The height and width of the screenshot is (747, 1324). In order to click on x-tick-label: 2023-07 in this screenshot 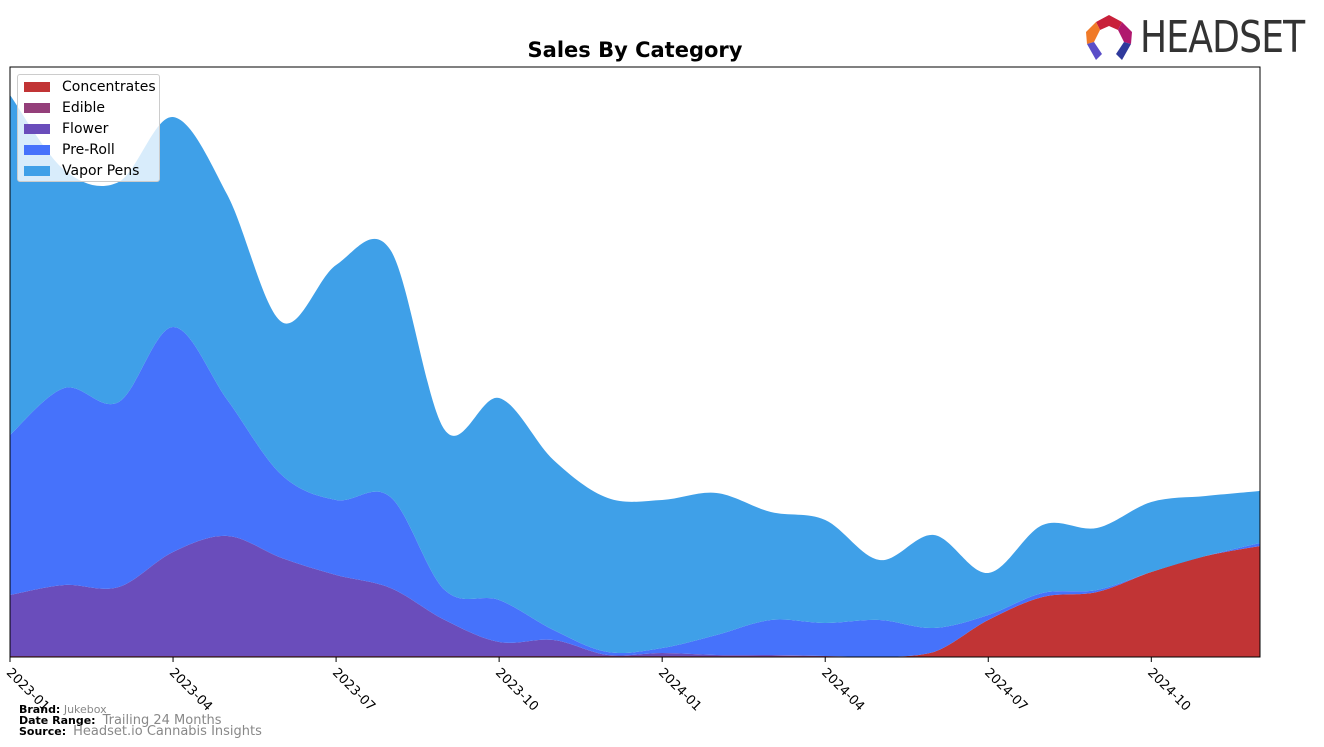, I will do `click(353, 689)`.